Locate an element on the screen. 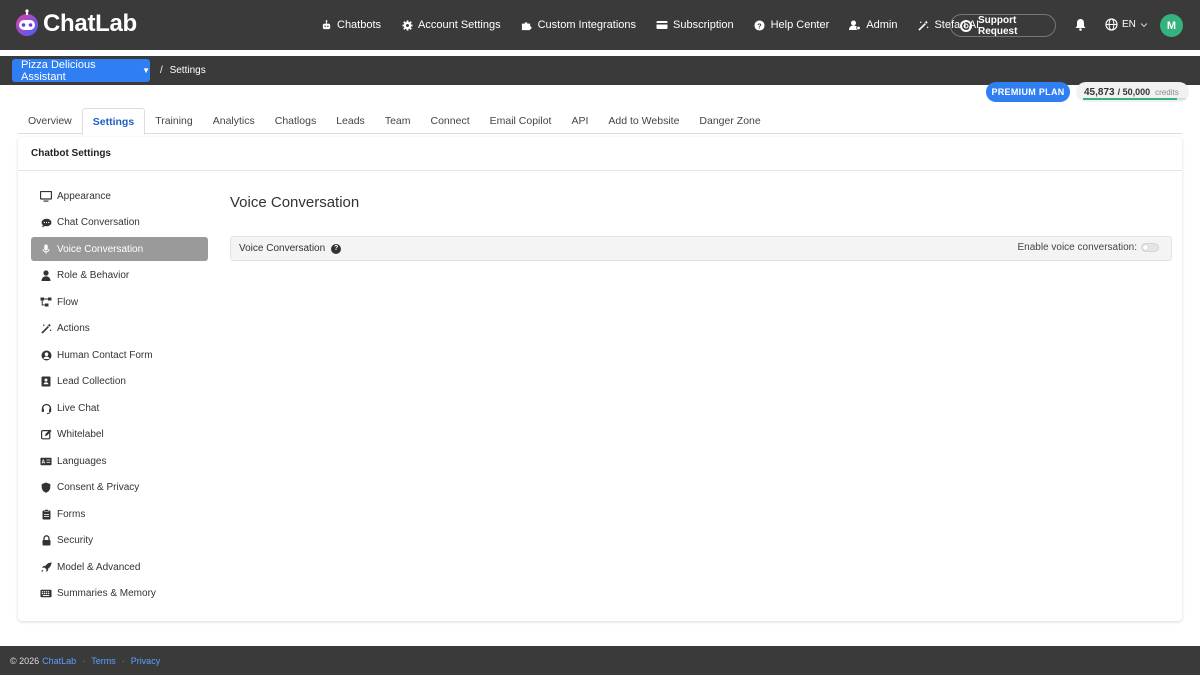 This screenshot has height=675, width=1200. side-item-label: Role & Behavior is located at coordinates (93, 275).